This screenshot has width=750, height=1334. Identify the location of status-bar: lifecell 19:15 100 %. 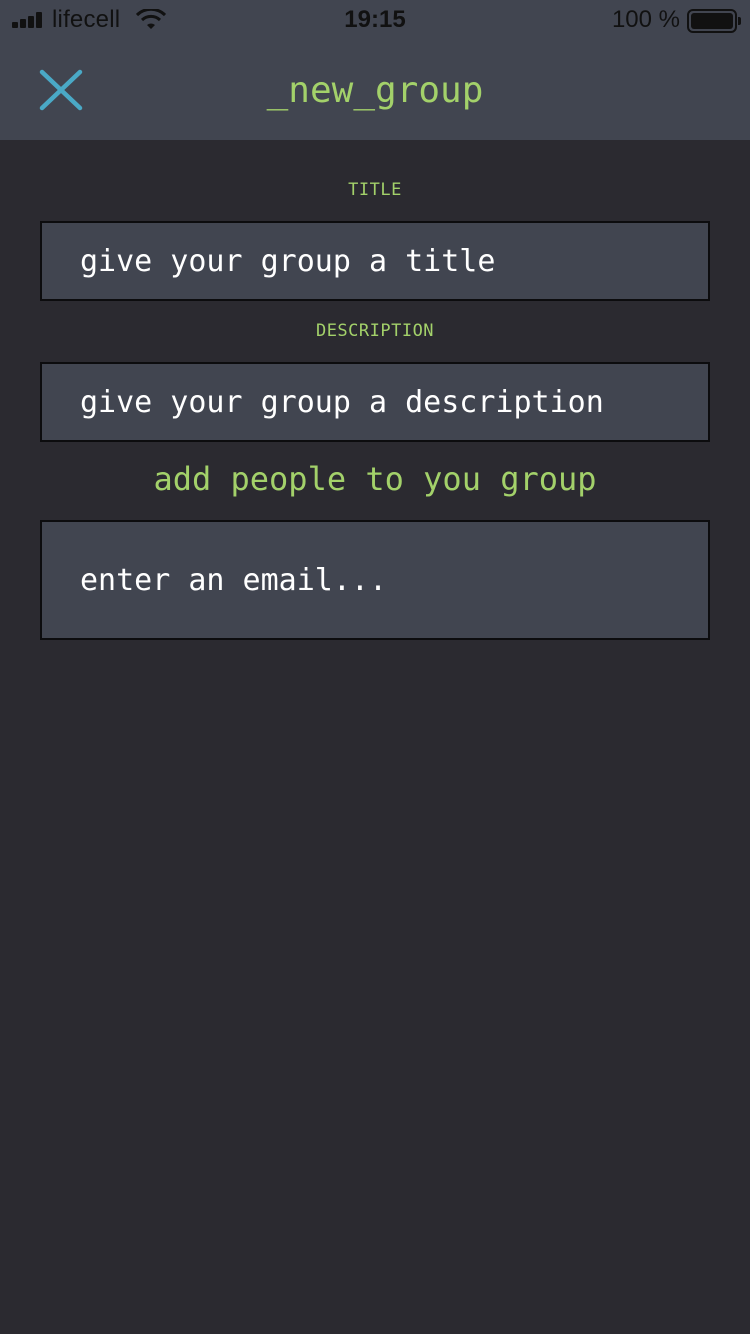
(375, 20).